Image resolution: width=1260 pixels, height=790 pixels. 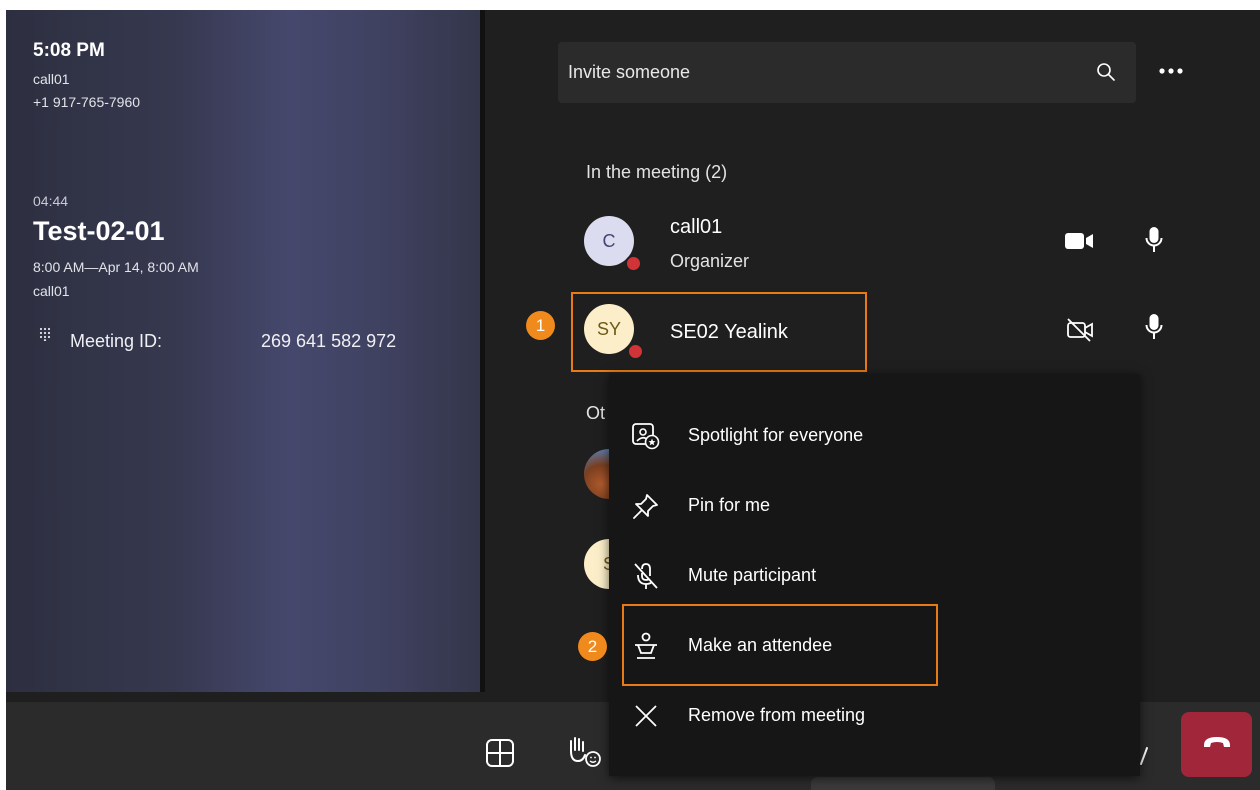 What do you see at coordinates (45, 336) in the screenshot?
I see `dialpad-icon` at bounding box center [45, 336].